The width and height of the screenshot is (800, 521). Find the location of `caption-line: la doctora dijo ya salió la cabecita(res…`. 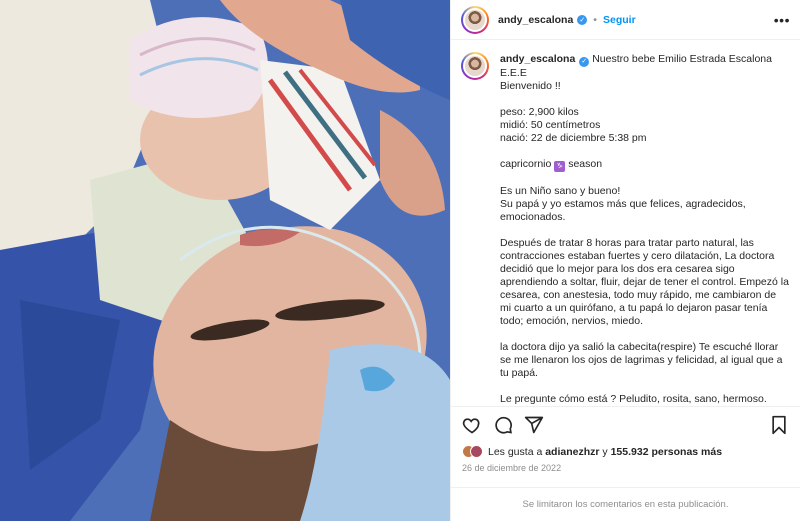

caption-line: la doctora dijo ya salió la cabecita(res… is located at coordinates (641, 359).